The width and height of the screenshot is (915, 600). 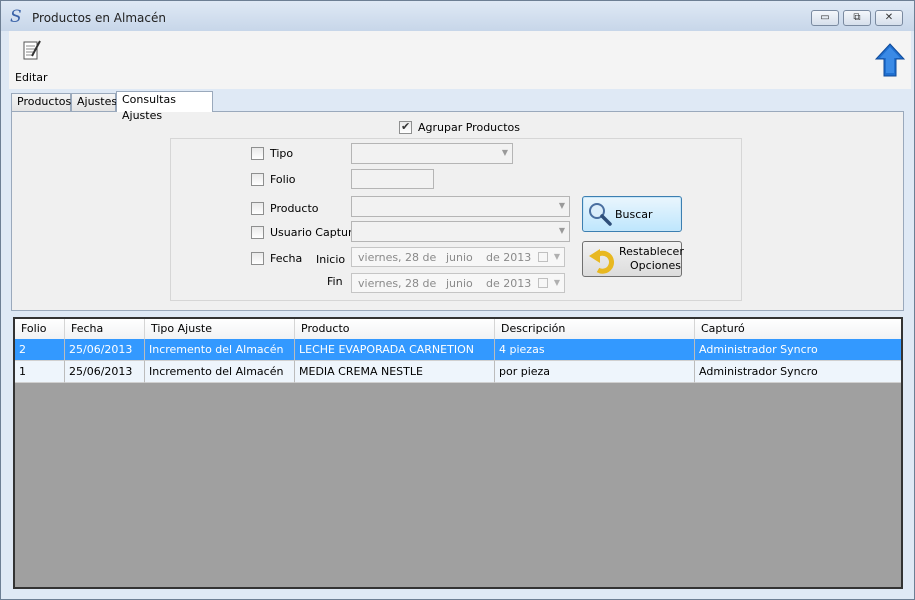 I want to click on column-header-fecha: Fecha, so click(x=105, y=329).